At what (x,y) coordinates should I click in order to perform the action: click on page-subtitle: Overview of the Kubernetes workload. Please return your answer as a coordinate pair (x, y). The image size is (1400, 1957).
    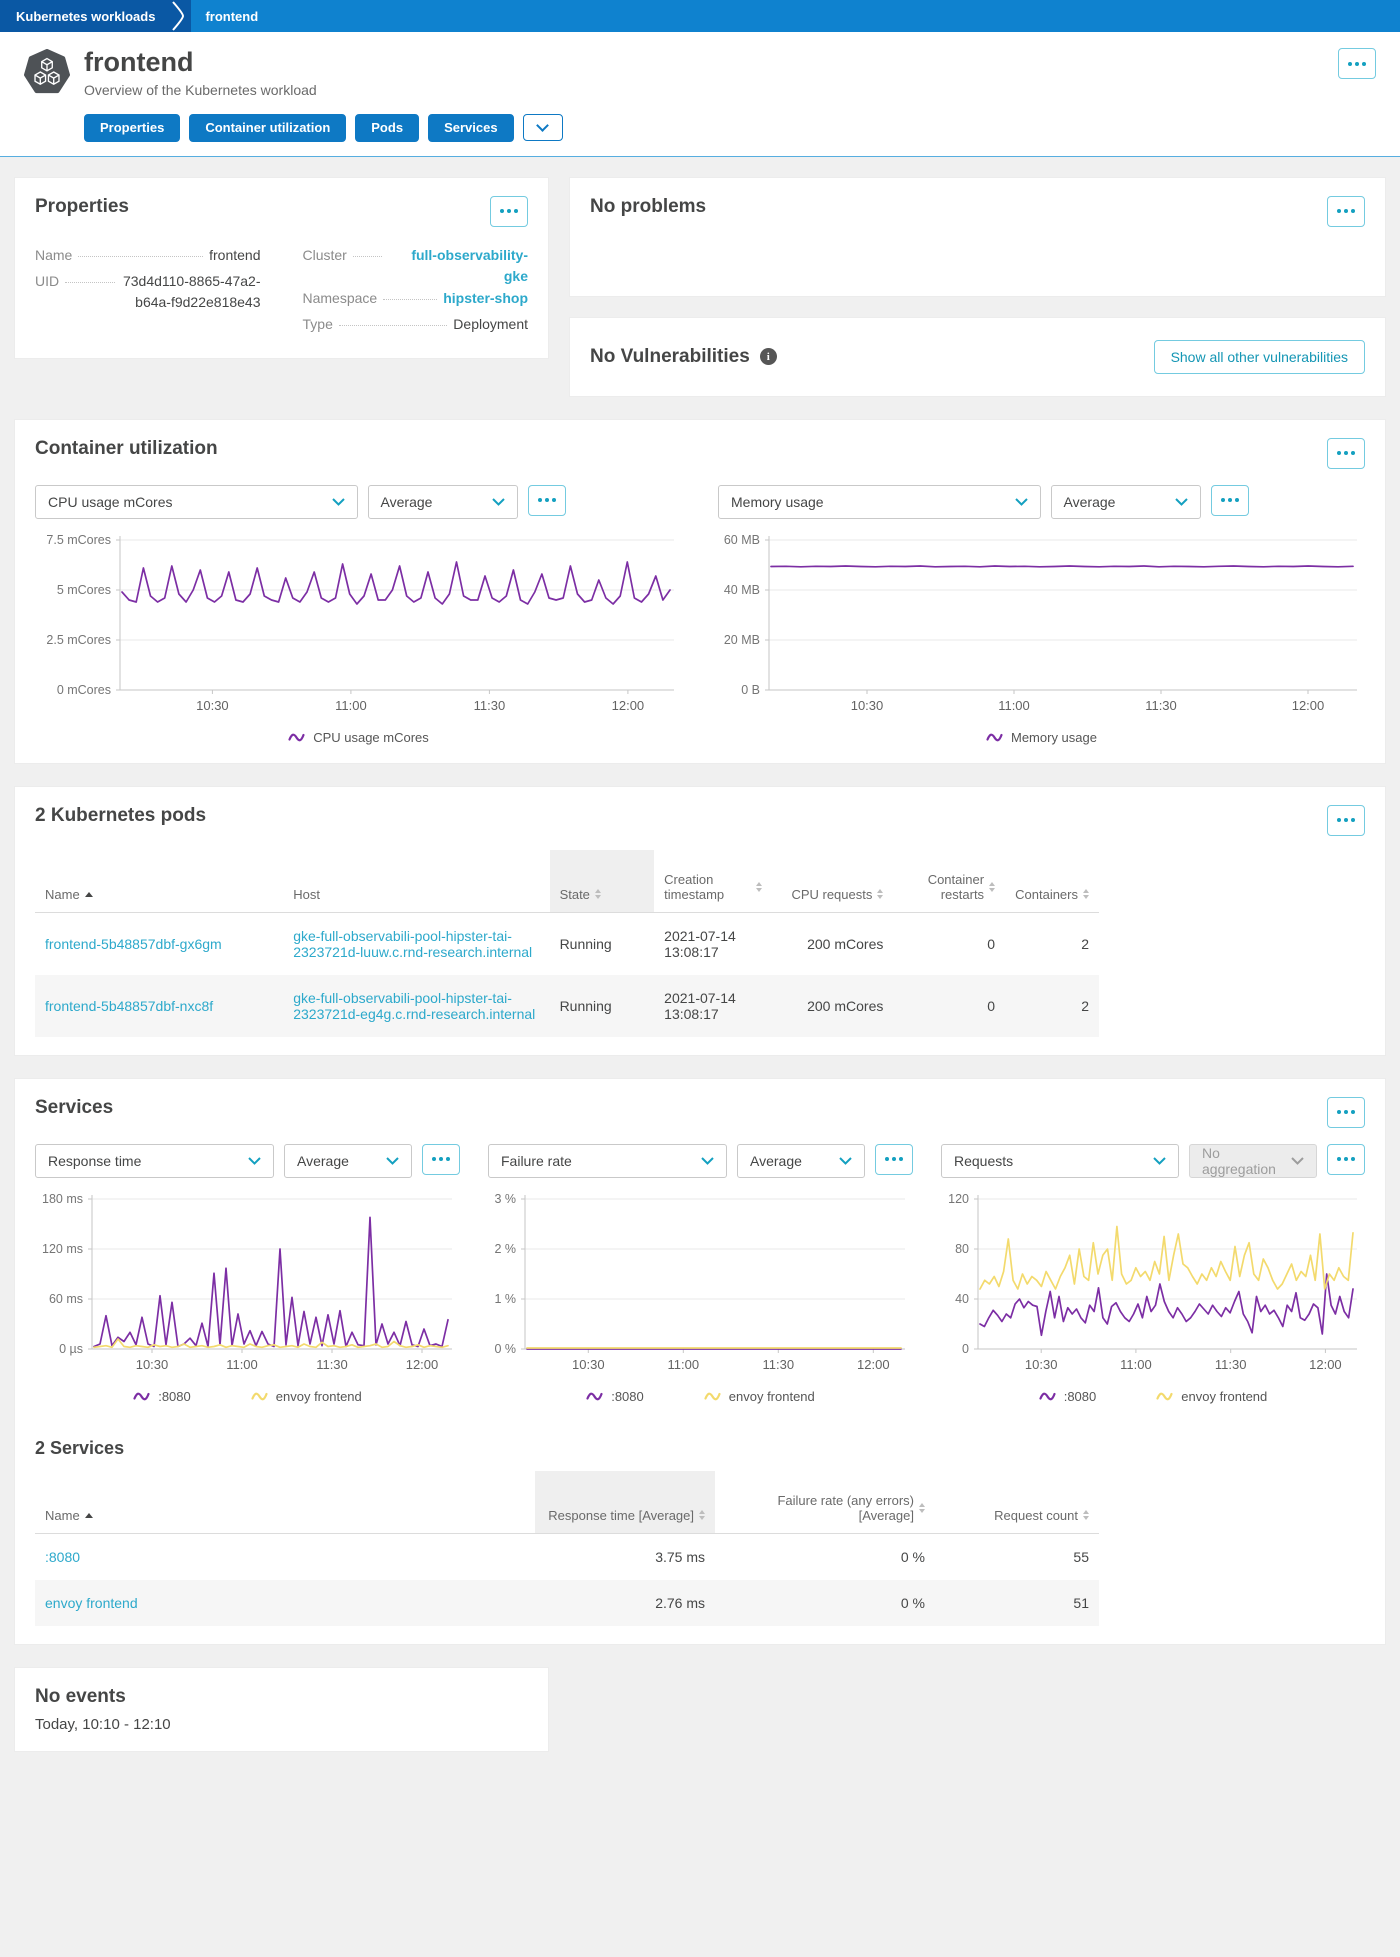
    Looking at the image, I should click on (200, 89).